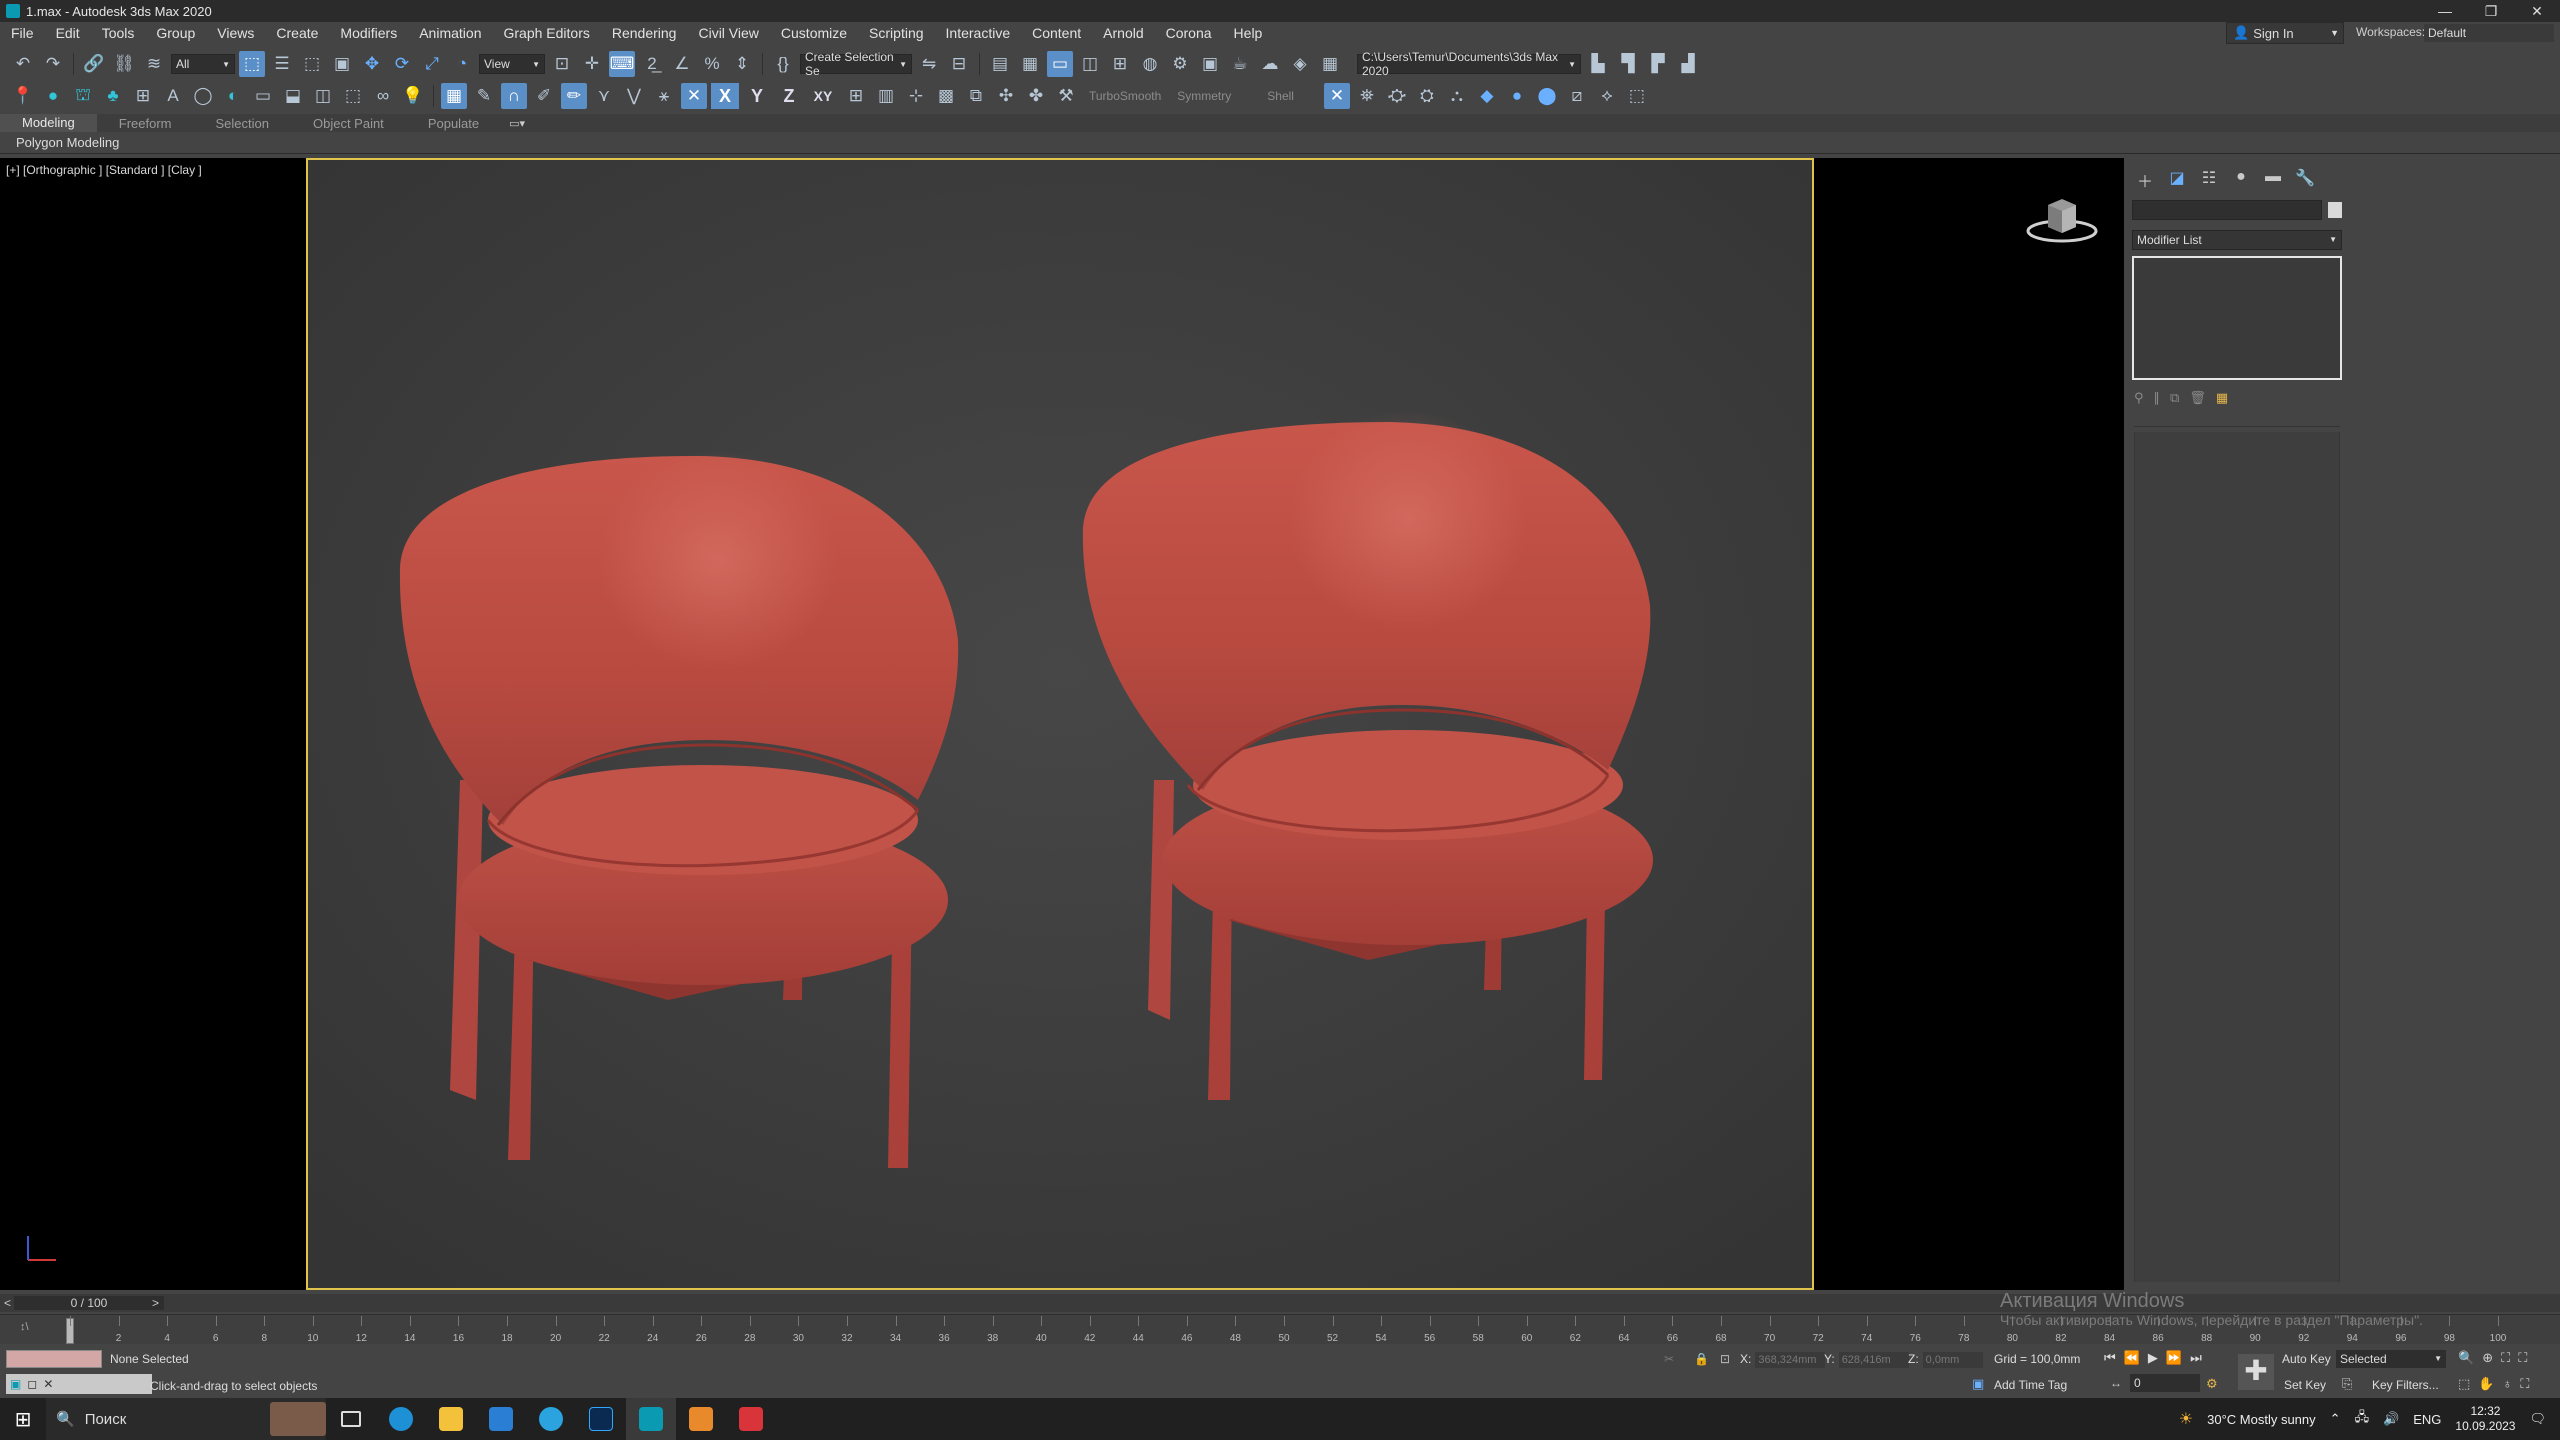 The width and height of the screenshot is (2560, 1440). What do you see at coordinates (2306, 1359) in the screenshot?
I see `auto-key-button: Auto Key` at bounding box center [2306, 1359].